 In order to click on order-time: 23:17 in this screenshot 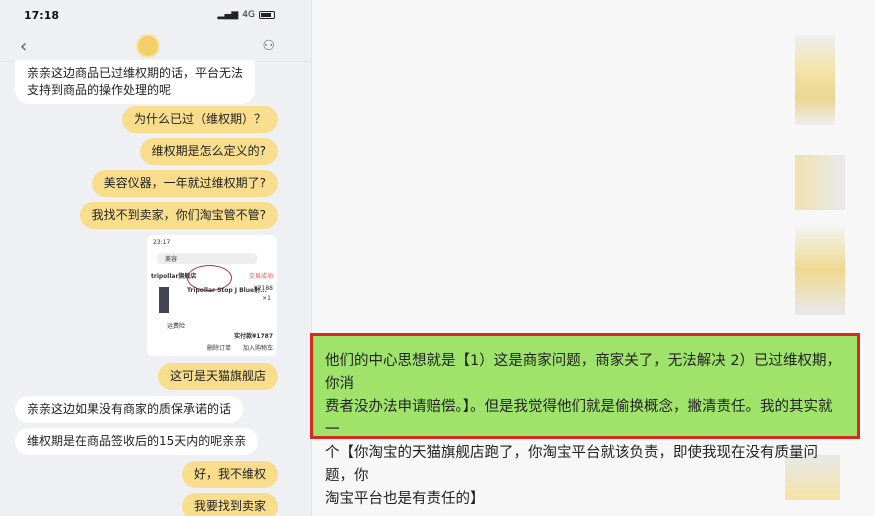, I will do `click(162, 242)`.